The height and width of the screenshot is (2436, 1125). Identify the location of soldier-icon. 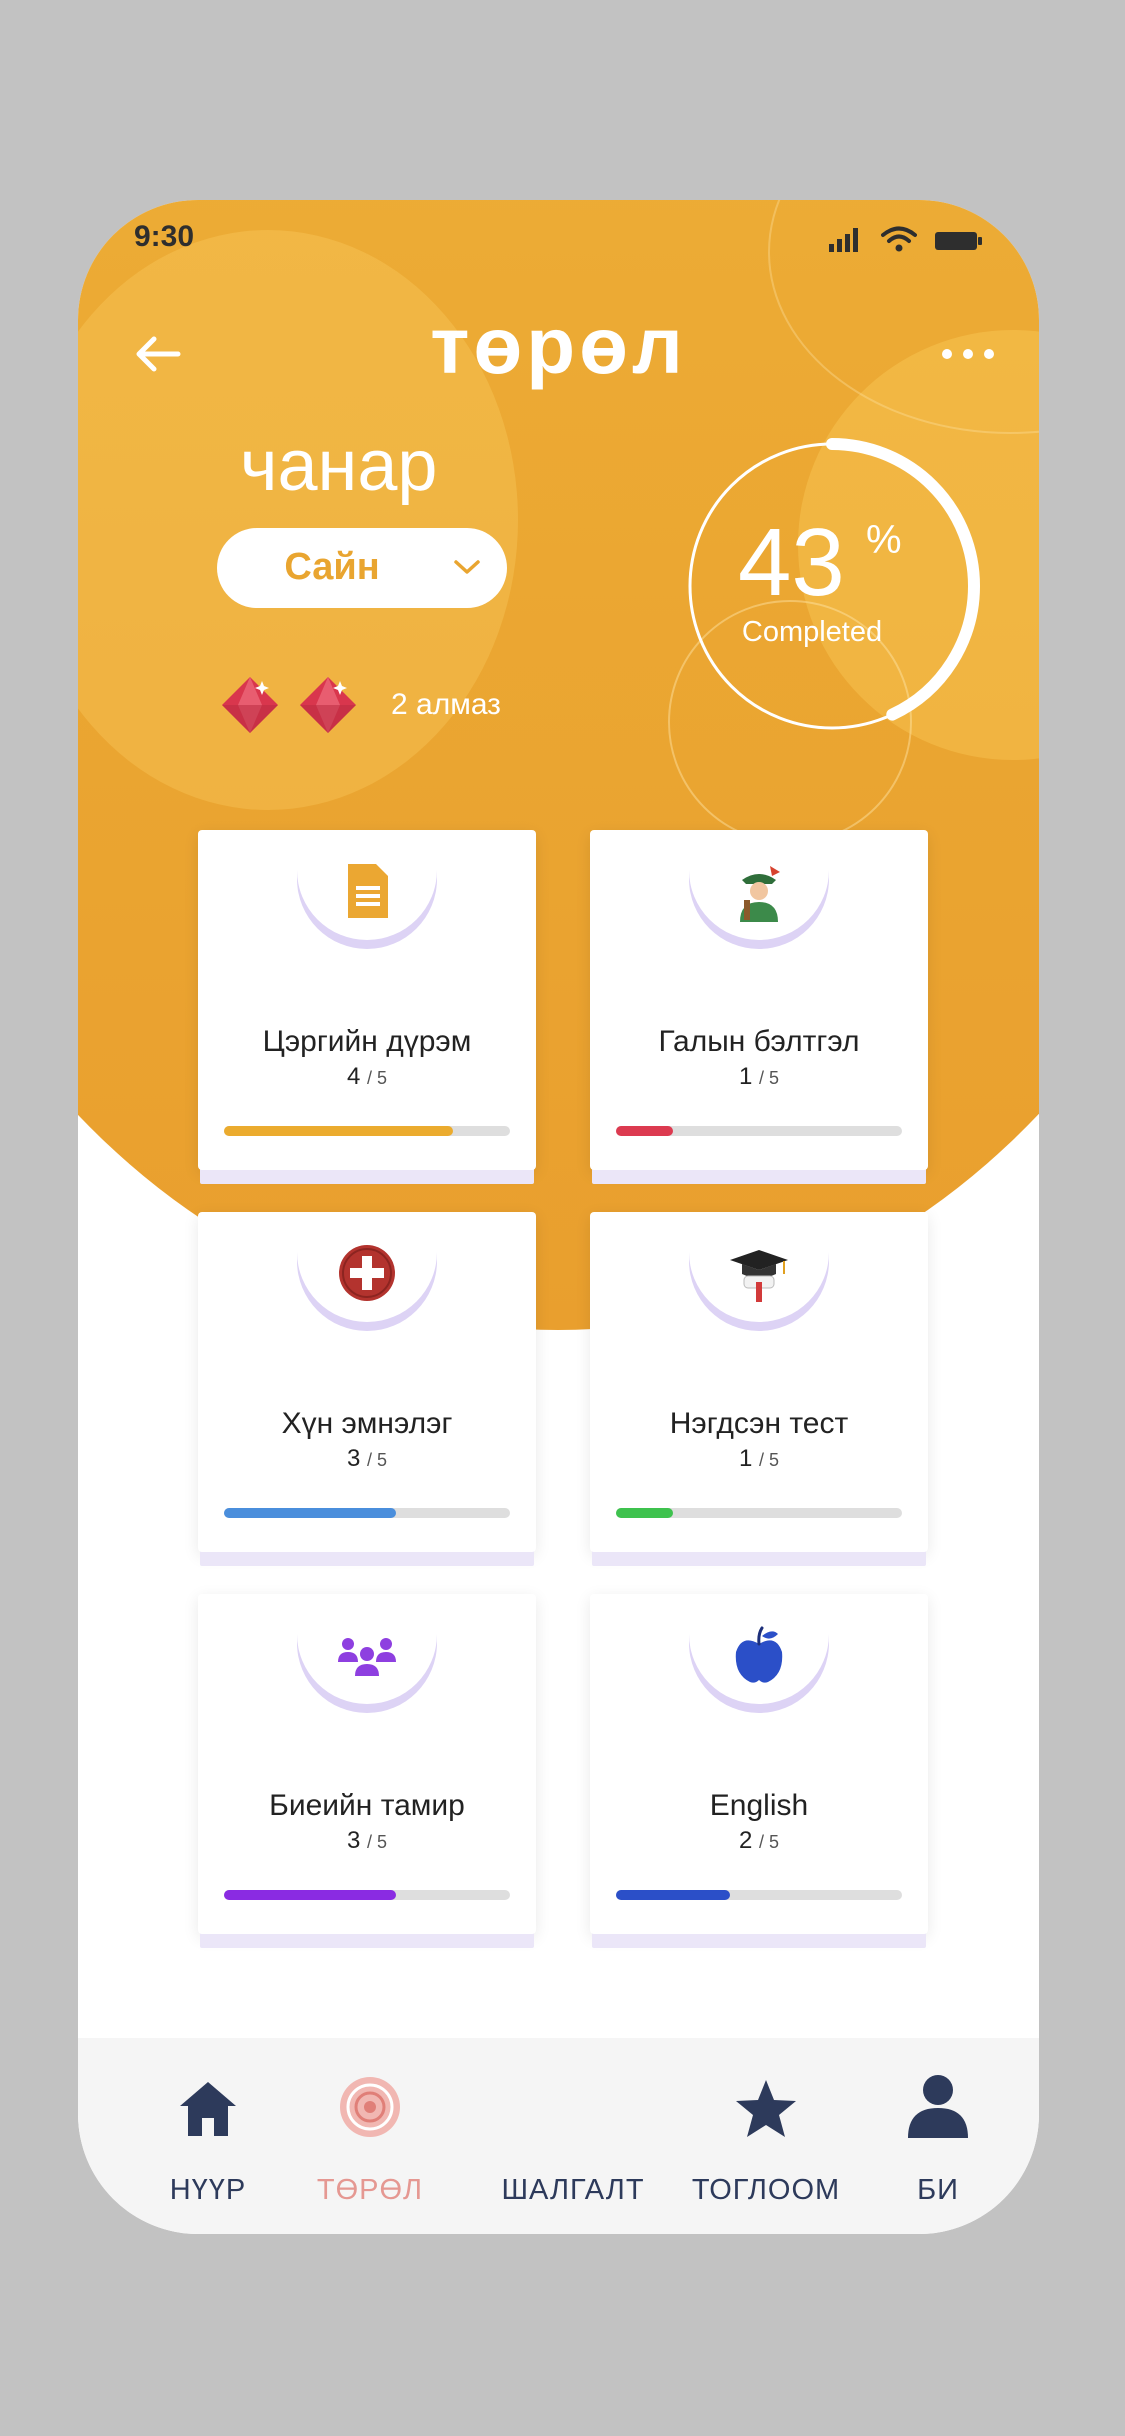
(760, 894).